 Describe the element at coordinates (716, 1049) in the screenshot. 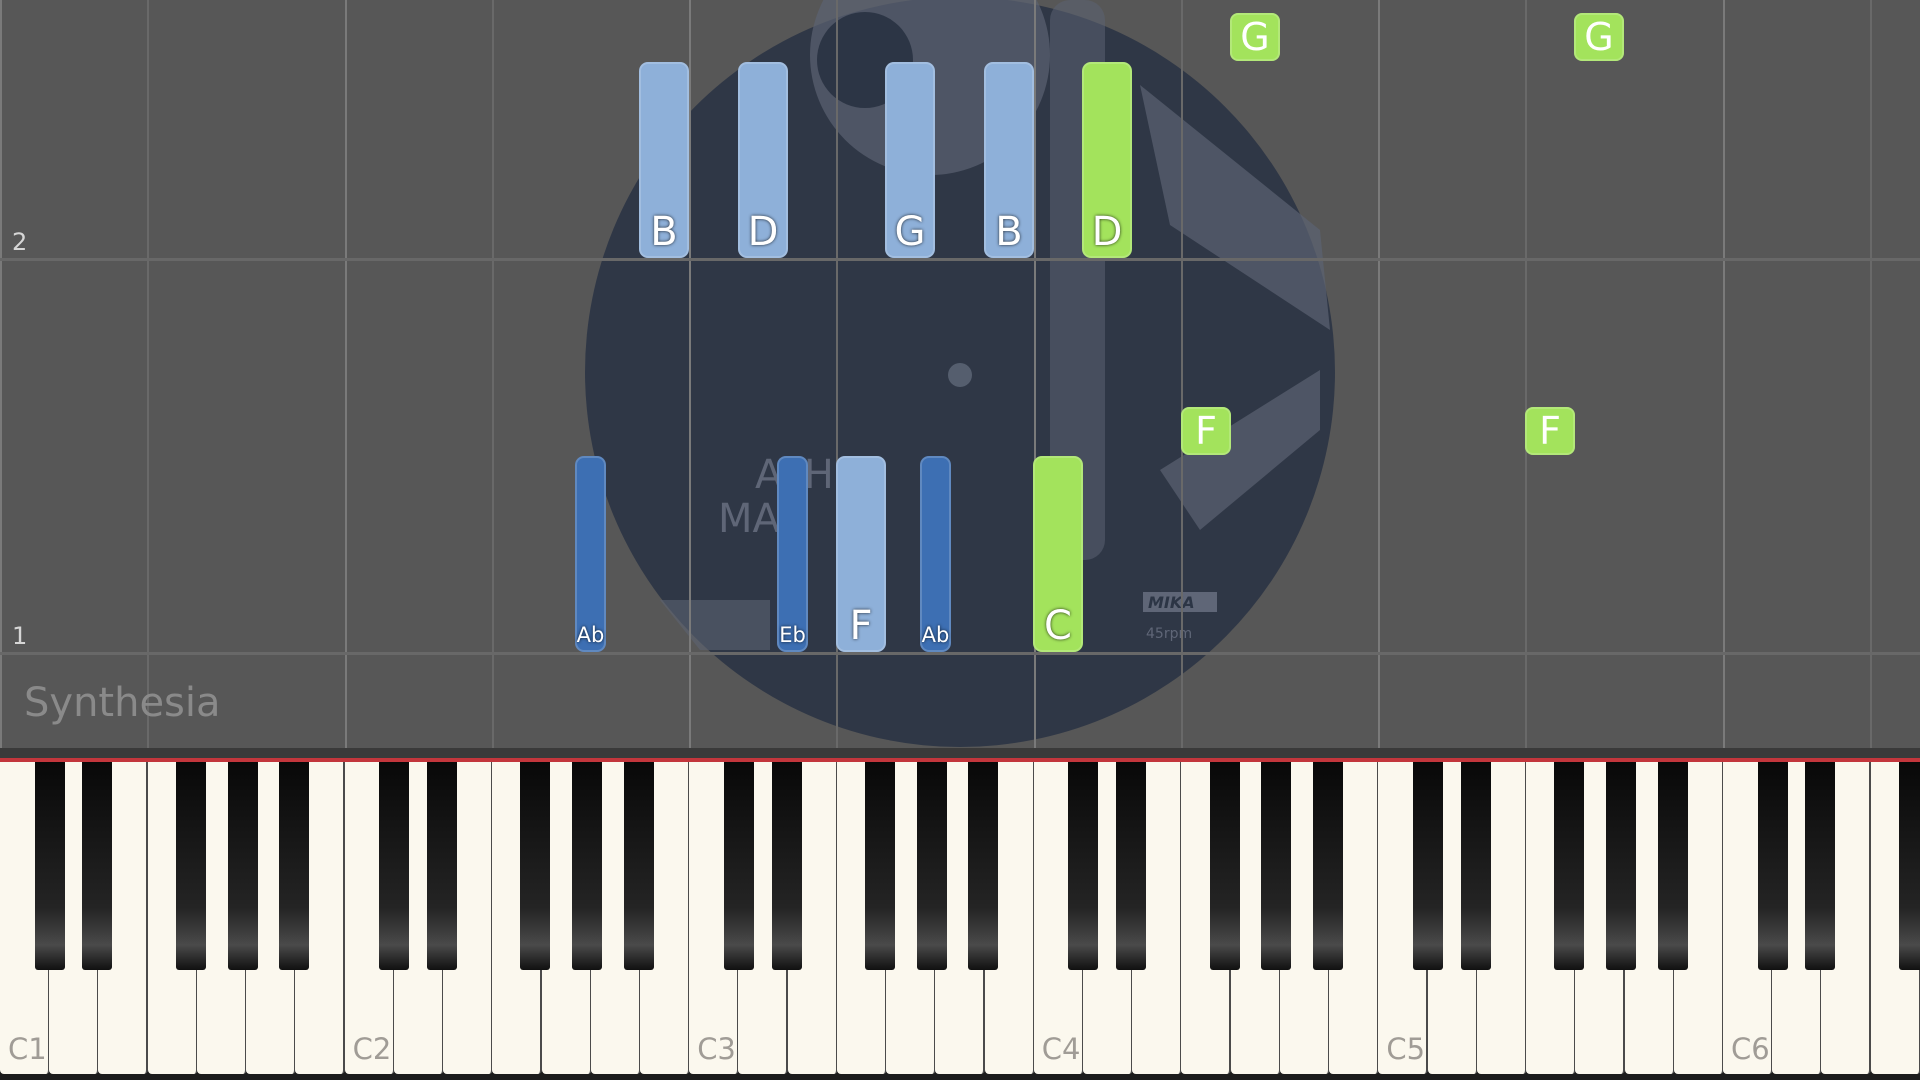

I see `octave-label: C3` at that location.